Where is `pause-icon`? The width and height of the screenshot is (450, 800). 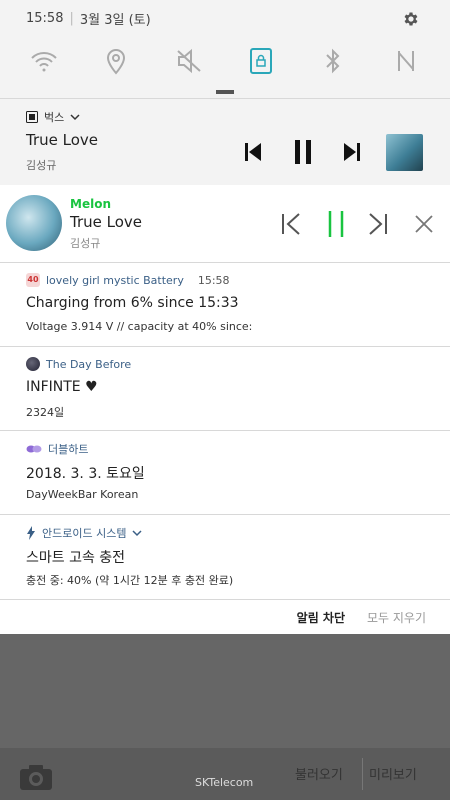
pause-icon is located at coordinates (303, 152).